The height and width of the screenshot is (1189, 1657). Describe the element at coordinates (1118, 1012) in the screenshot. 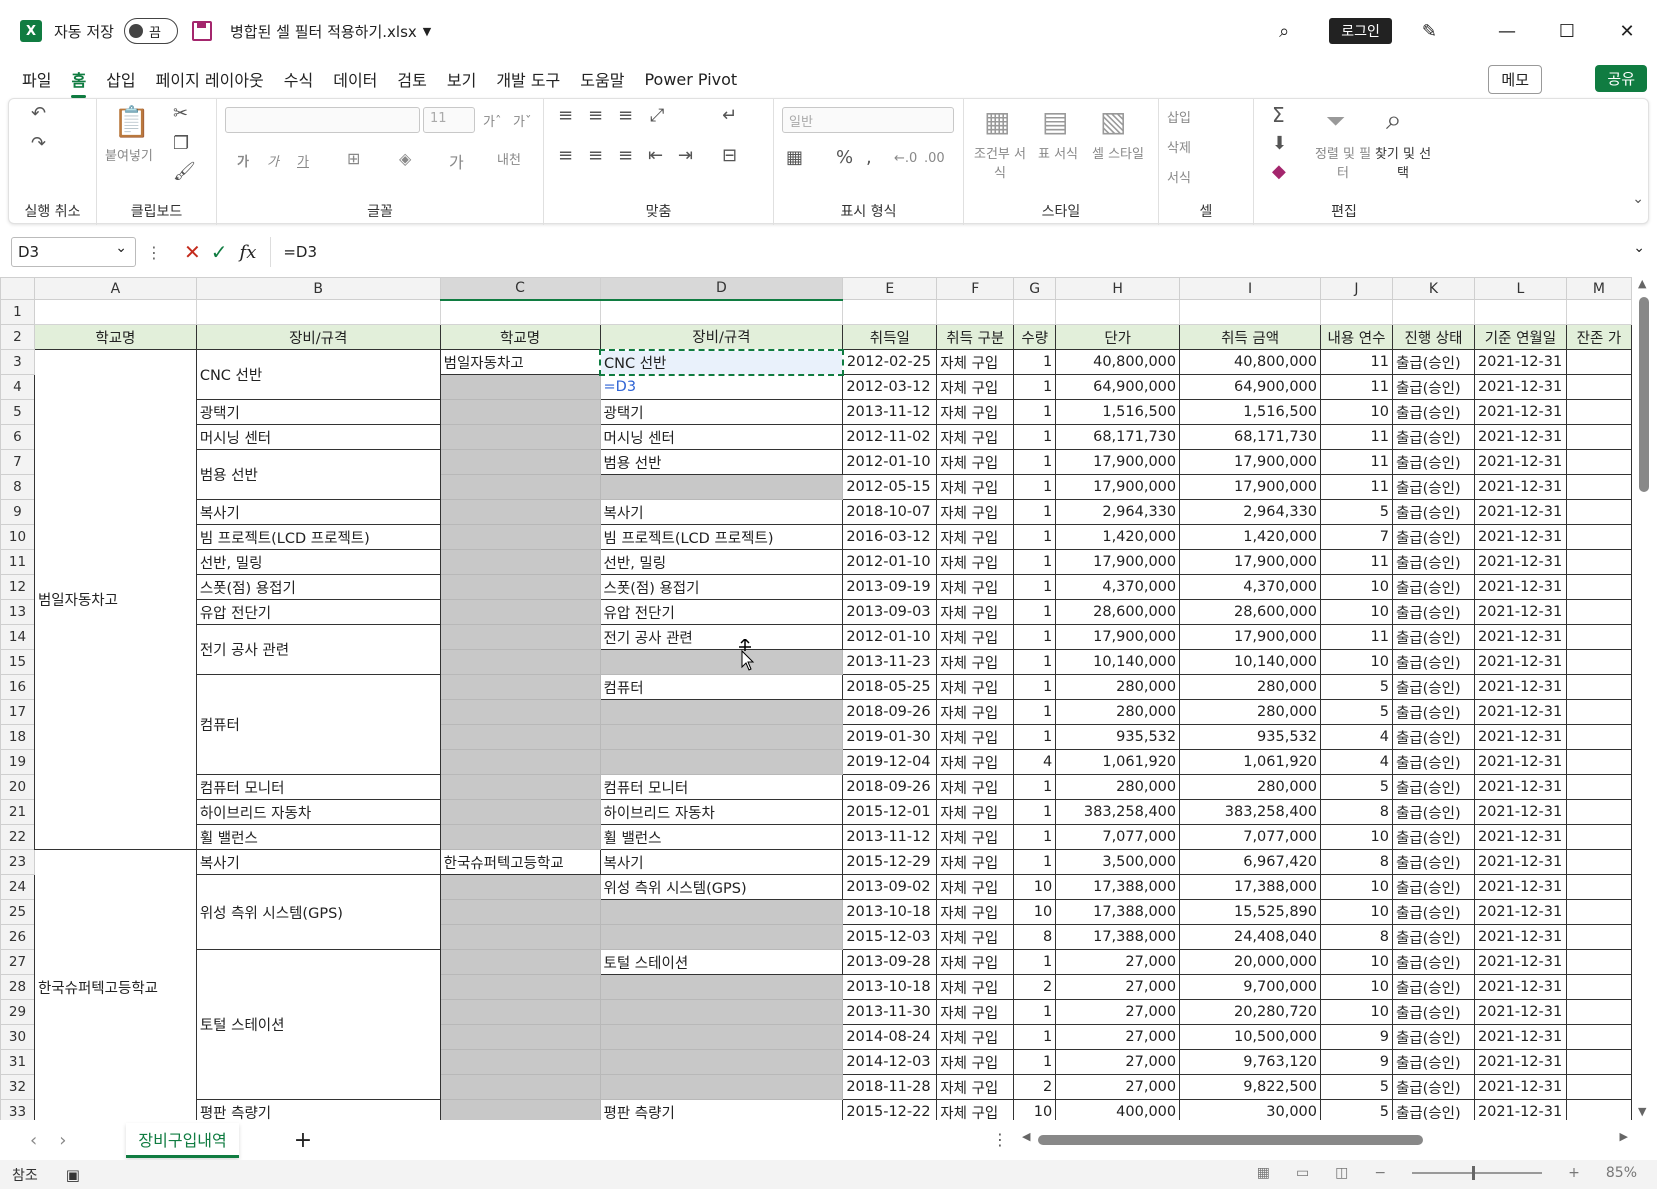

I see `unit-price-cell: 27,000` at that location.